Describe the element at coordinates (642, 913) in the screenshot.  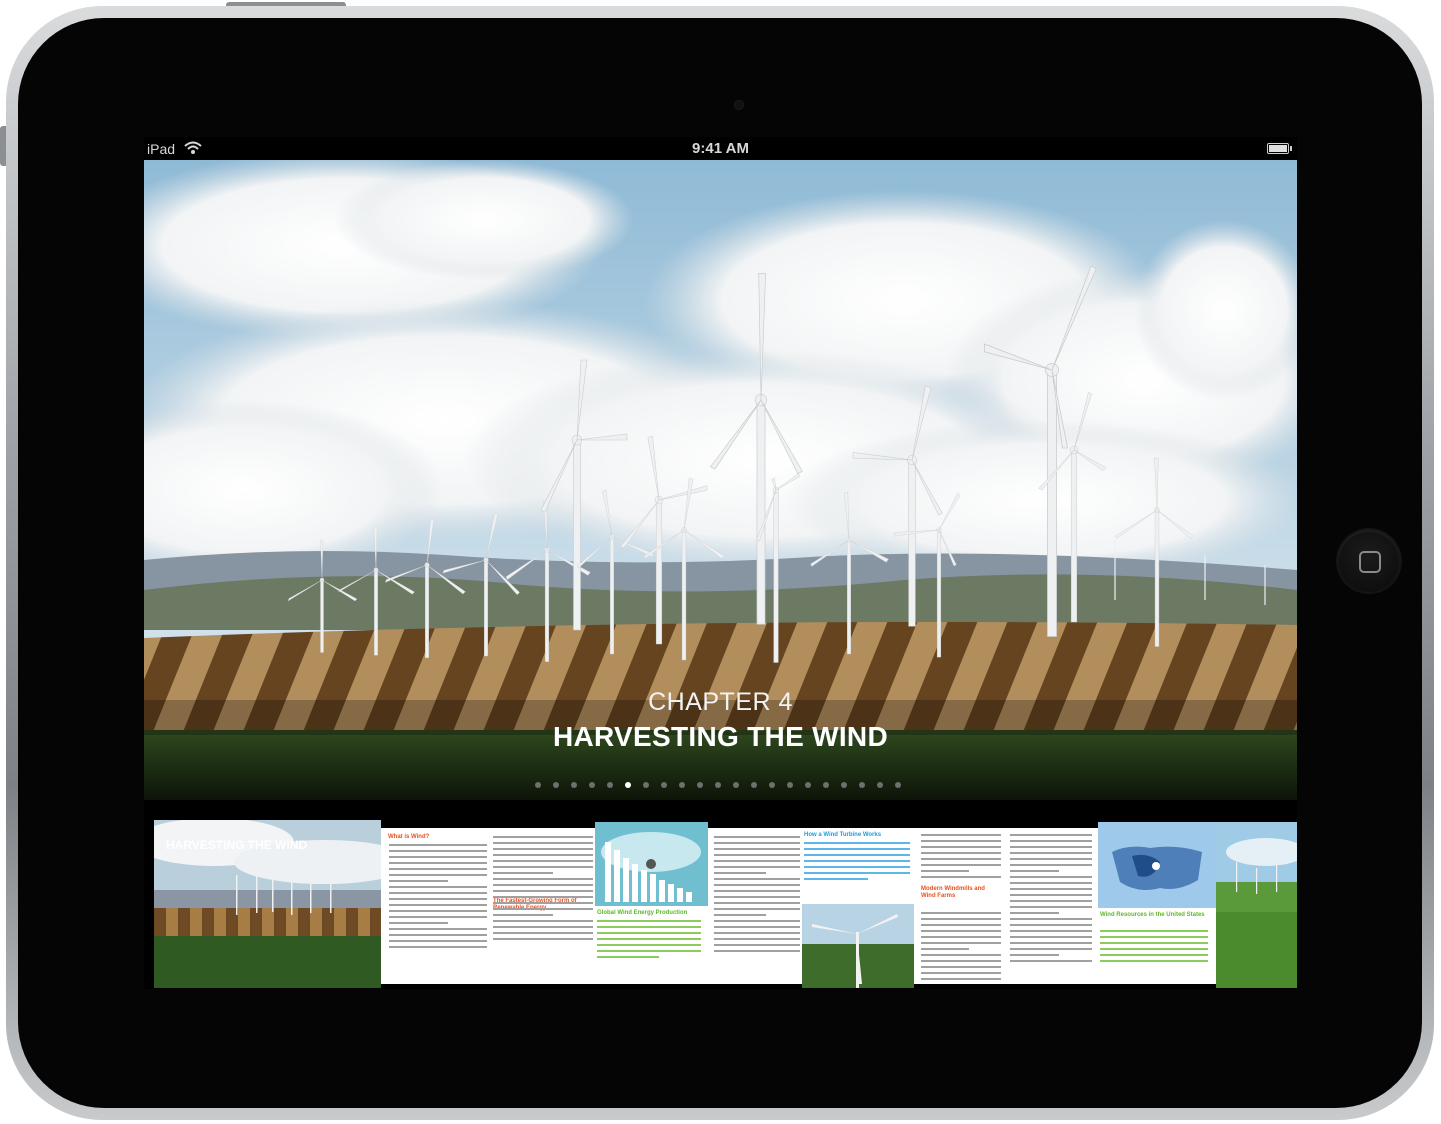
I see `thumbnail-page-3-heading: Global Wind Energy Production` at that location.